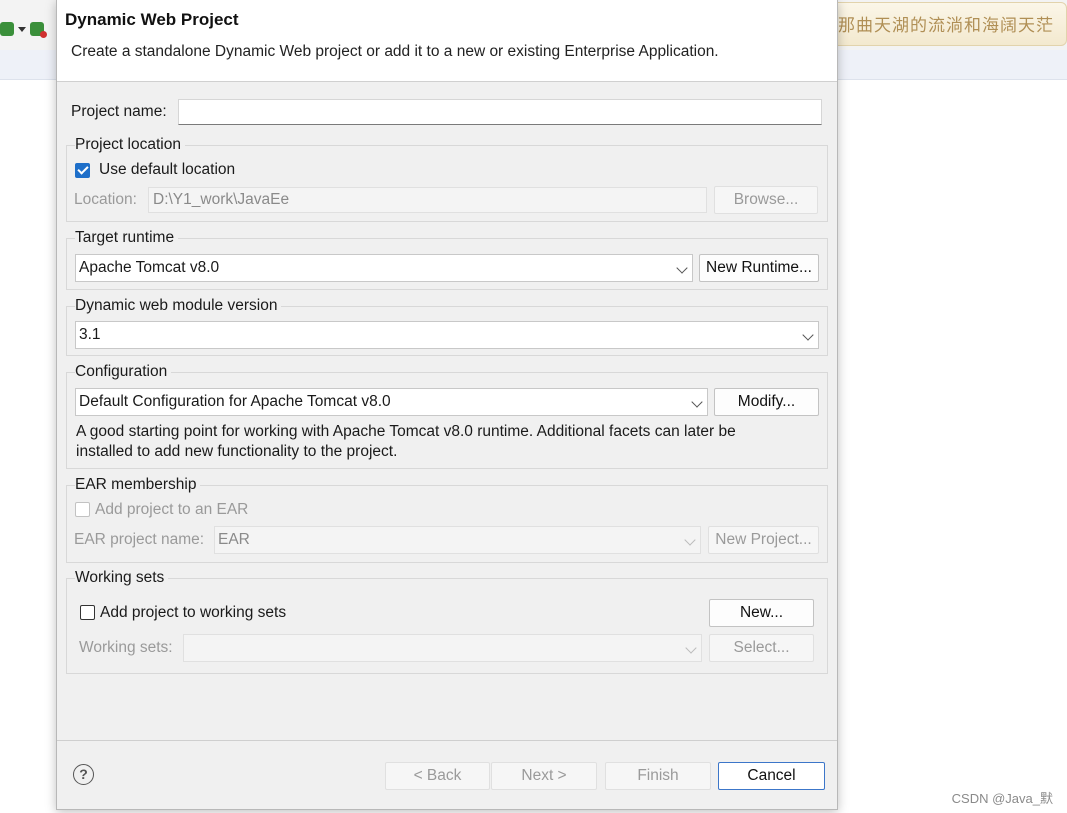 The width and height of the screenshot is (1067, 813). What do you see at coordinates (139, 539) in the screenshot?
I see `ear-project-name-label: EAR project name:` at bounding box center [139, 539].